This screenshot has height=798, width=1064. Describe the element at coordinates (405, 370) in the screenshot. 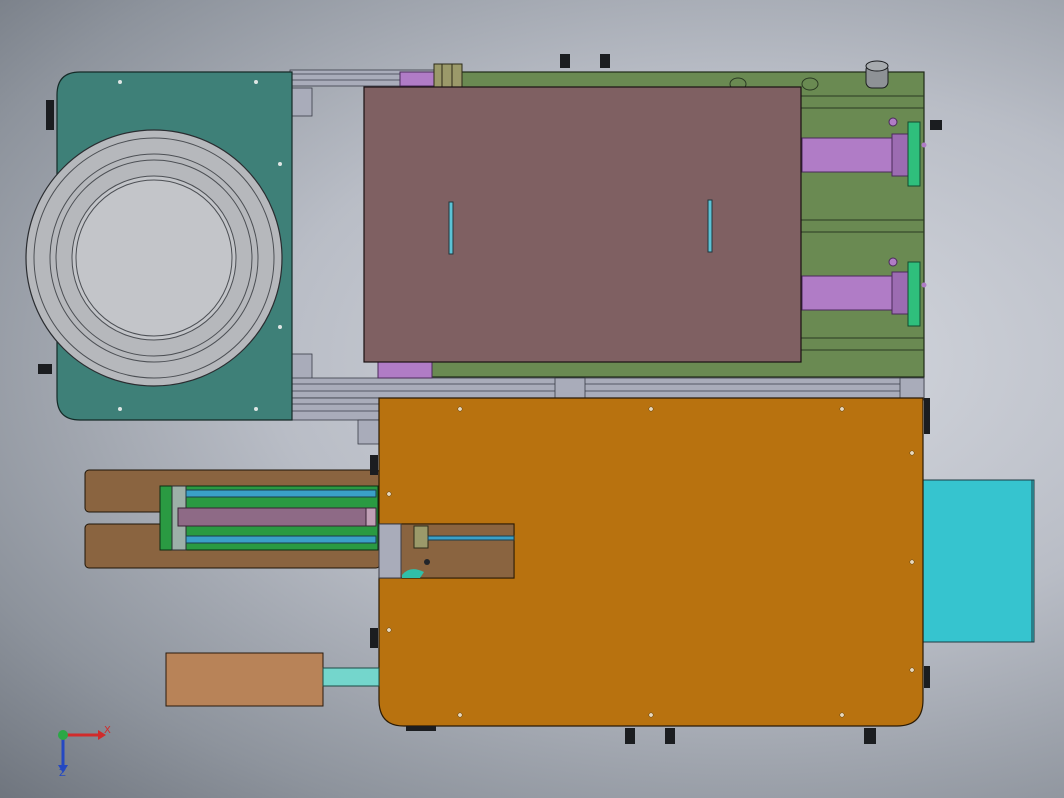

I see `purple-tab-bottom` at that location.